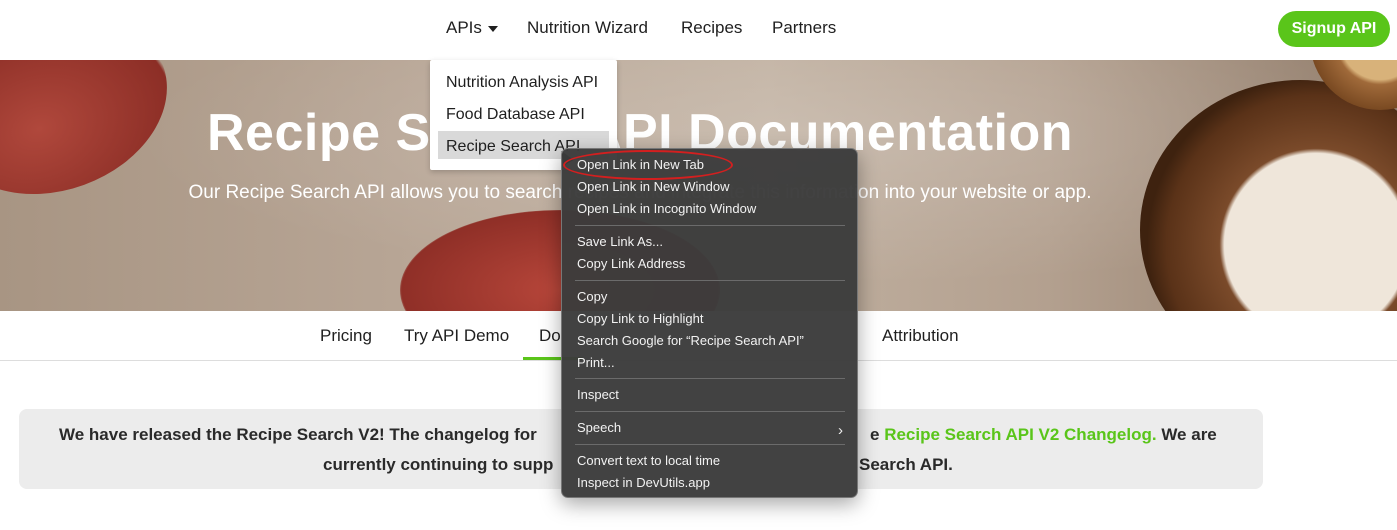 This screenshot has height=530, width=1397. What do you see at coordinates (653, 186) in the screenshot?
I see `ctx-open-link-new-window: Open Link in New Window` at bounding box center [653, 186].